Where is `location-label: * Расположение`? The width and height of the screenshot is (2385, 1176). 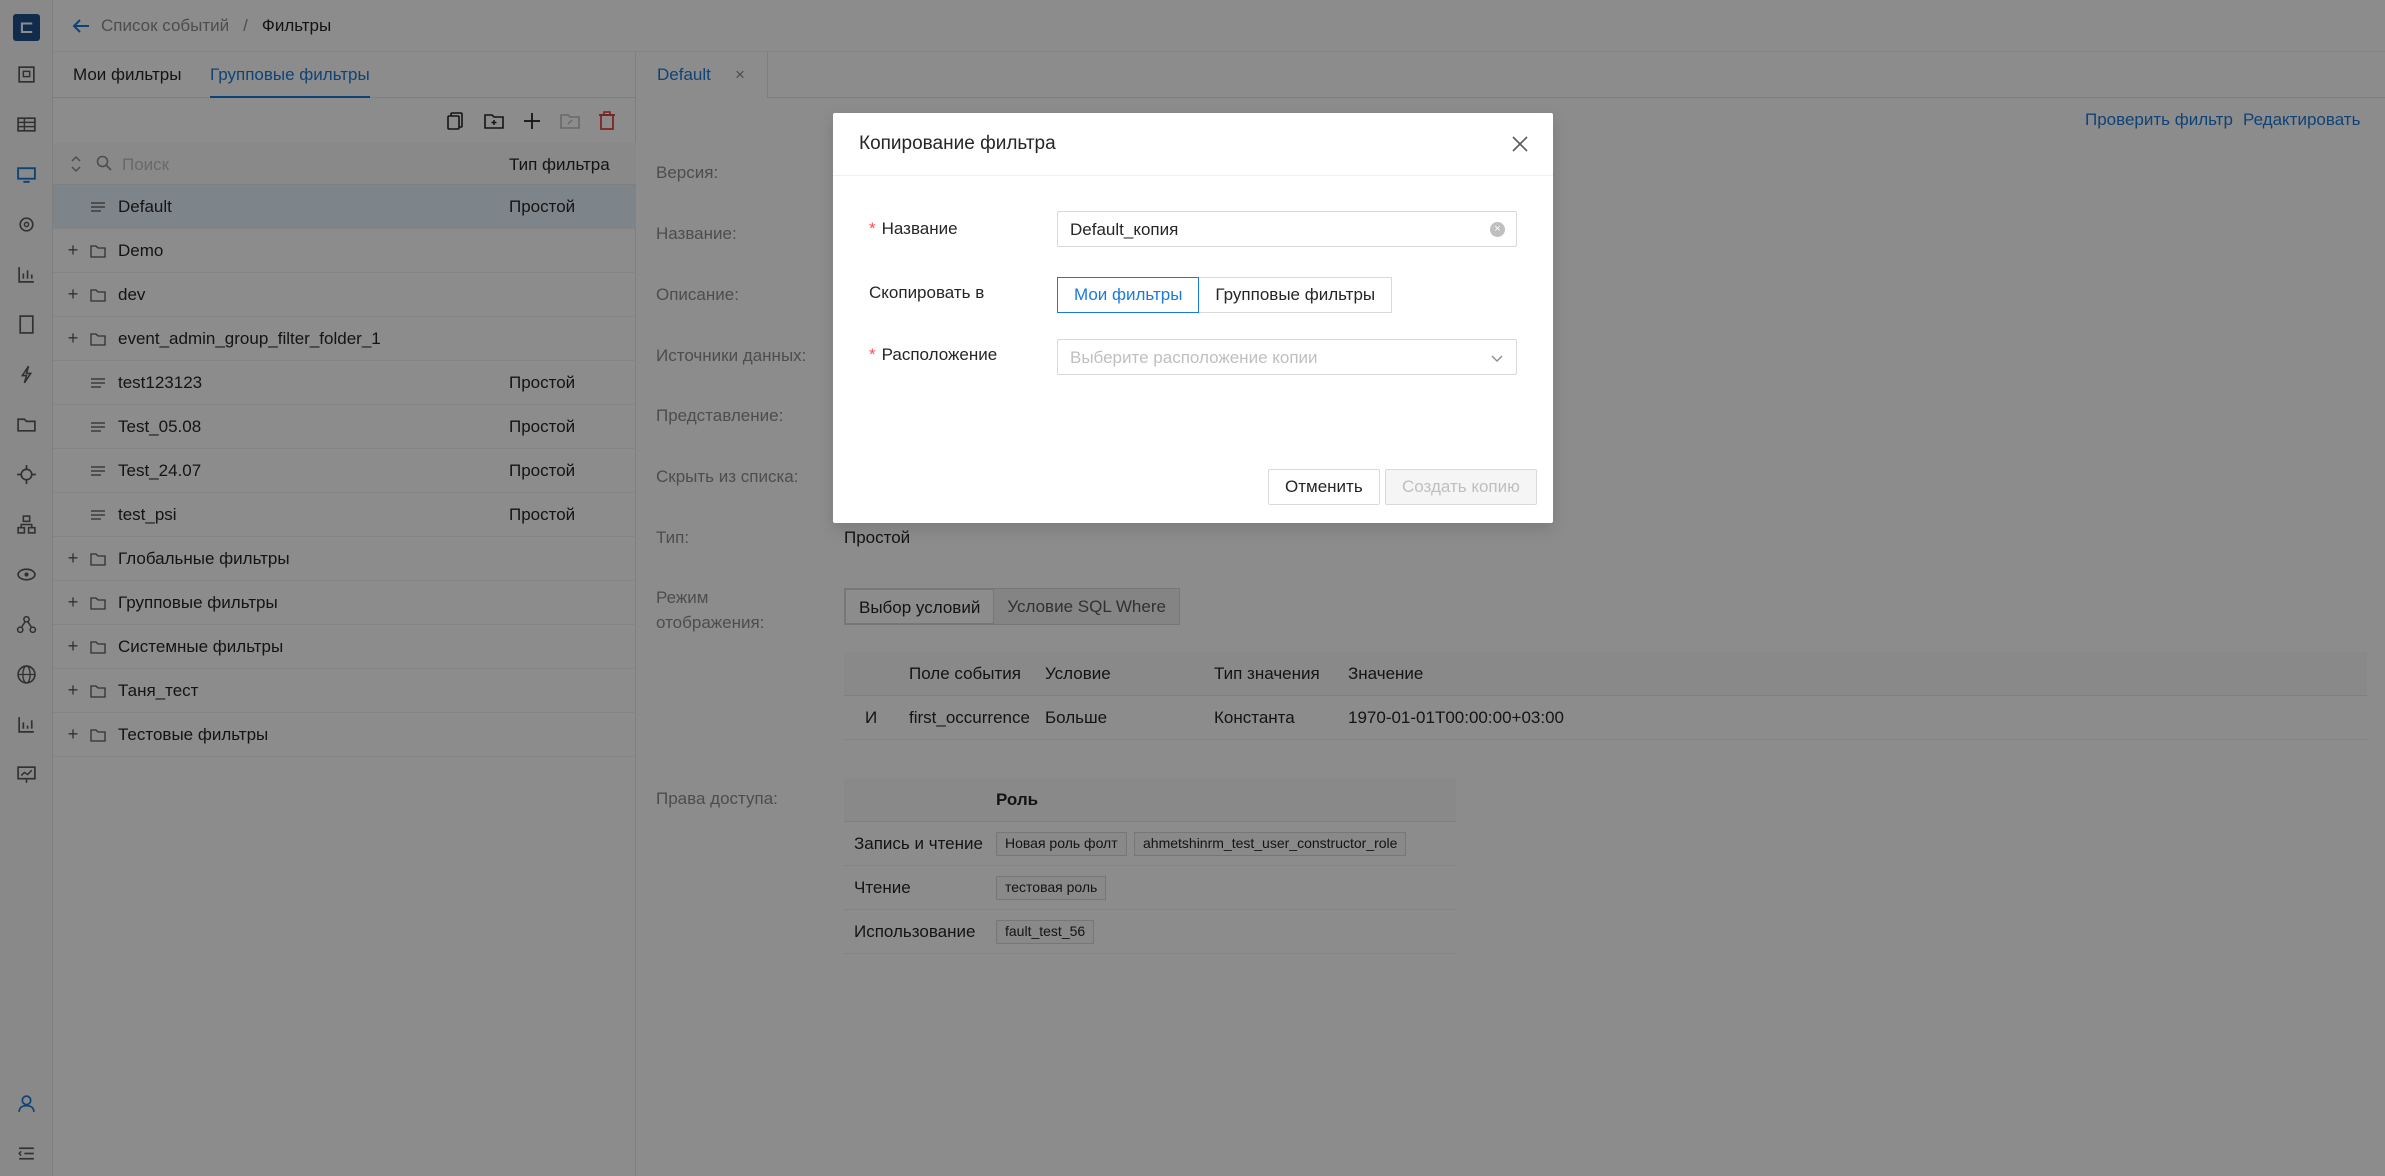
location-label: * Расположение is located at coordinates (933, 355).